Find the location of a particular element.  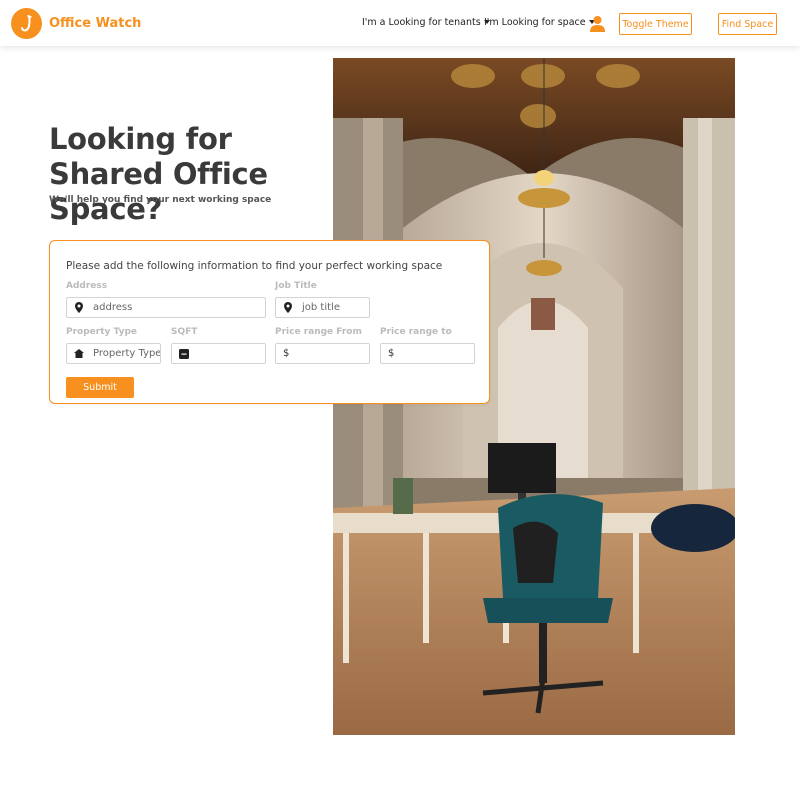

property-type-input: Property Type is located at coordinates (113, 353).